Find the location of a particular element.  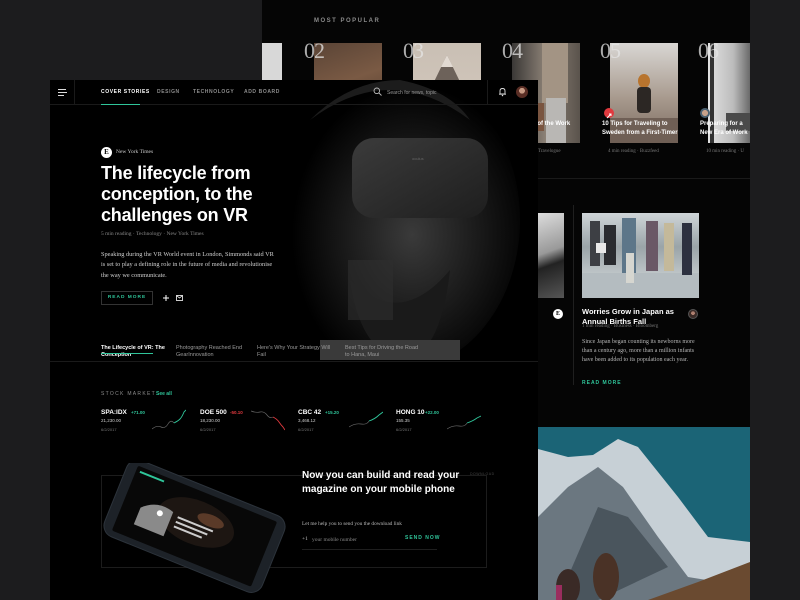

menu-button is located at coordinates (62, 92).